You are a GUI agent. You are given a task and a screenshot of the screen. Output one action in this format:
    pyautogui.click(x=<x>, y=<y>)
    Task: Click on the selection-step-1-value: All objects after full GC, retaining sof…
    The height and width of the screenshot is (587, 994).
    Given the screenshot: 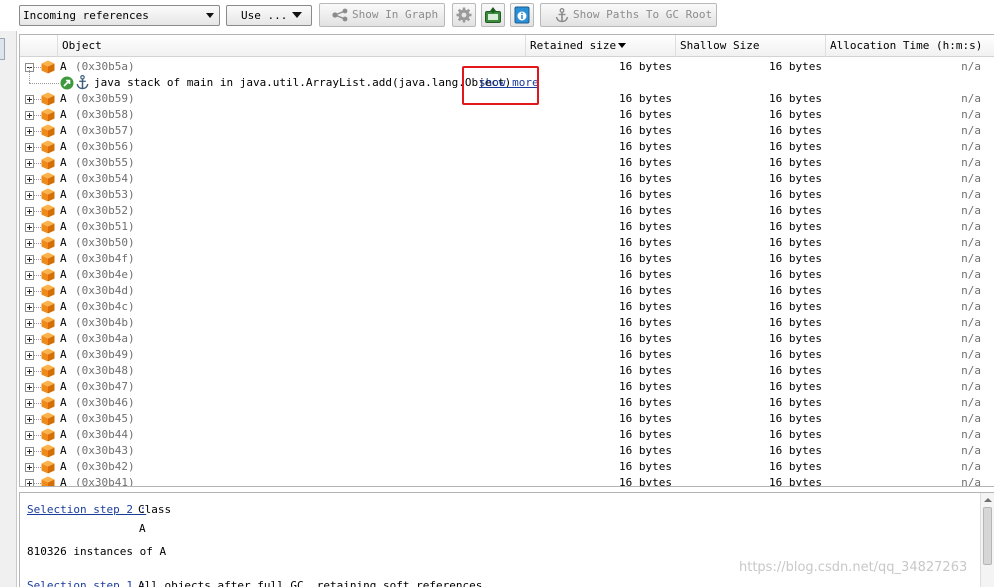 What is the action you would take?
    pyautogui.click(x=310, y=583)
    